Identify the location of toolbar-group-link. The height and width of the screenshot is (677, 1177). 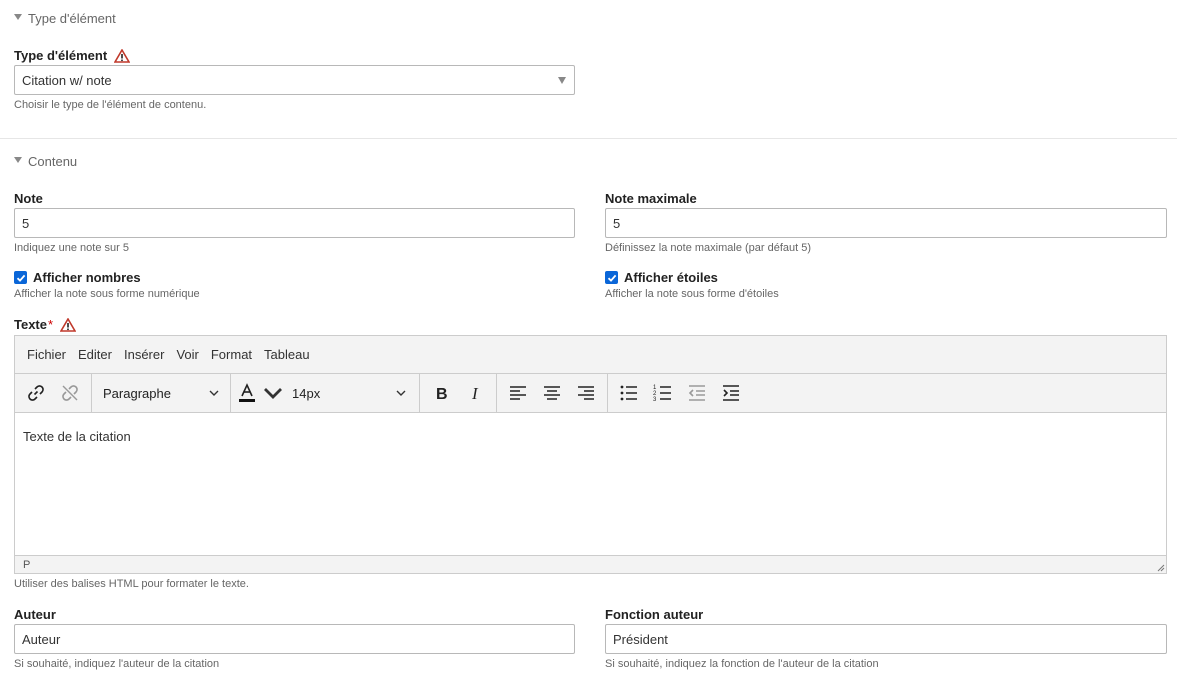
(53, 393).